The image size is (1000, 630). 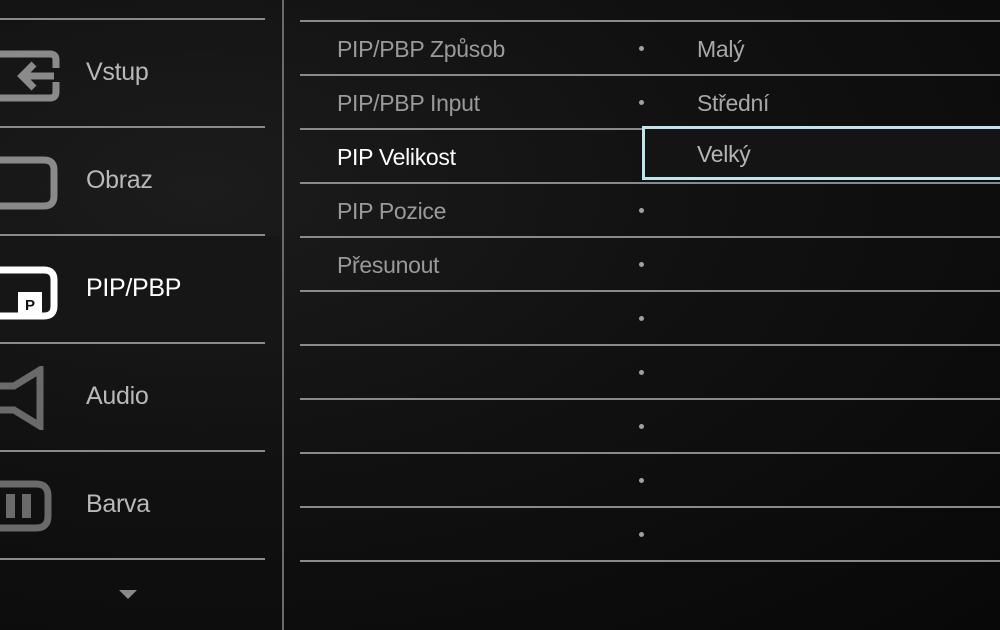 What do you see at coordinates (118, 504) in the screenshot?
I see `sidebar-item-label: Barva` at bounding box center [118, 504].